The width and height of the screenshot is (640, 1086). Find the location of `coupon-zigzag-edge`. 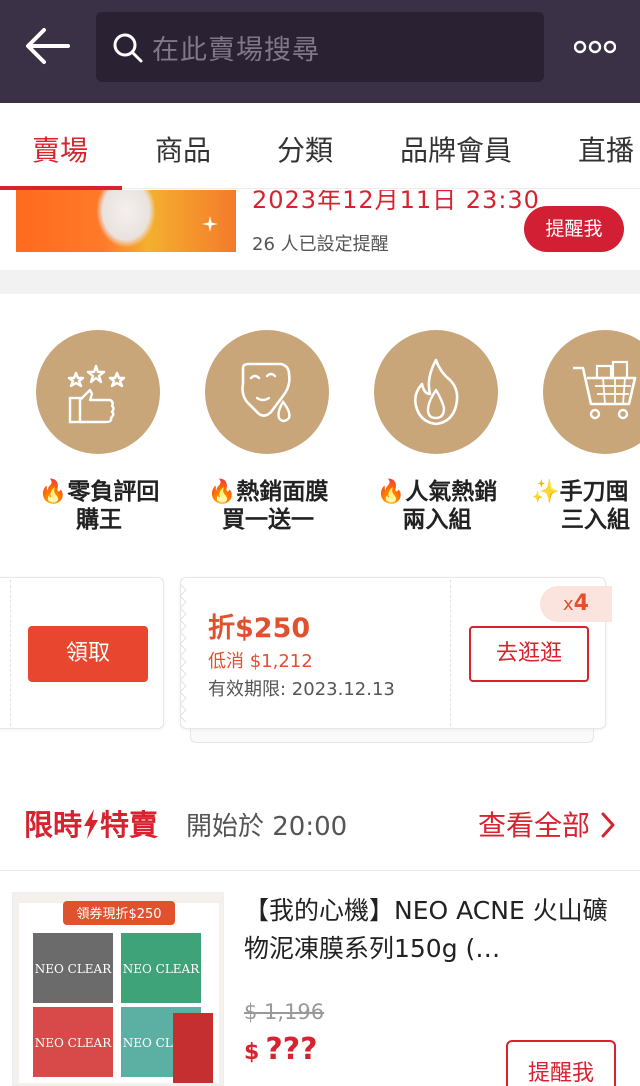

coupon-zigzag-edge is located at coordinates (183, 653).